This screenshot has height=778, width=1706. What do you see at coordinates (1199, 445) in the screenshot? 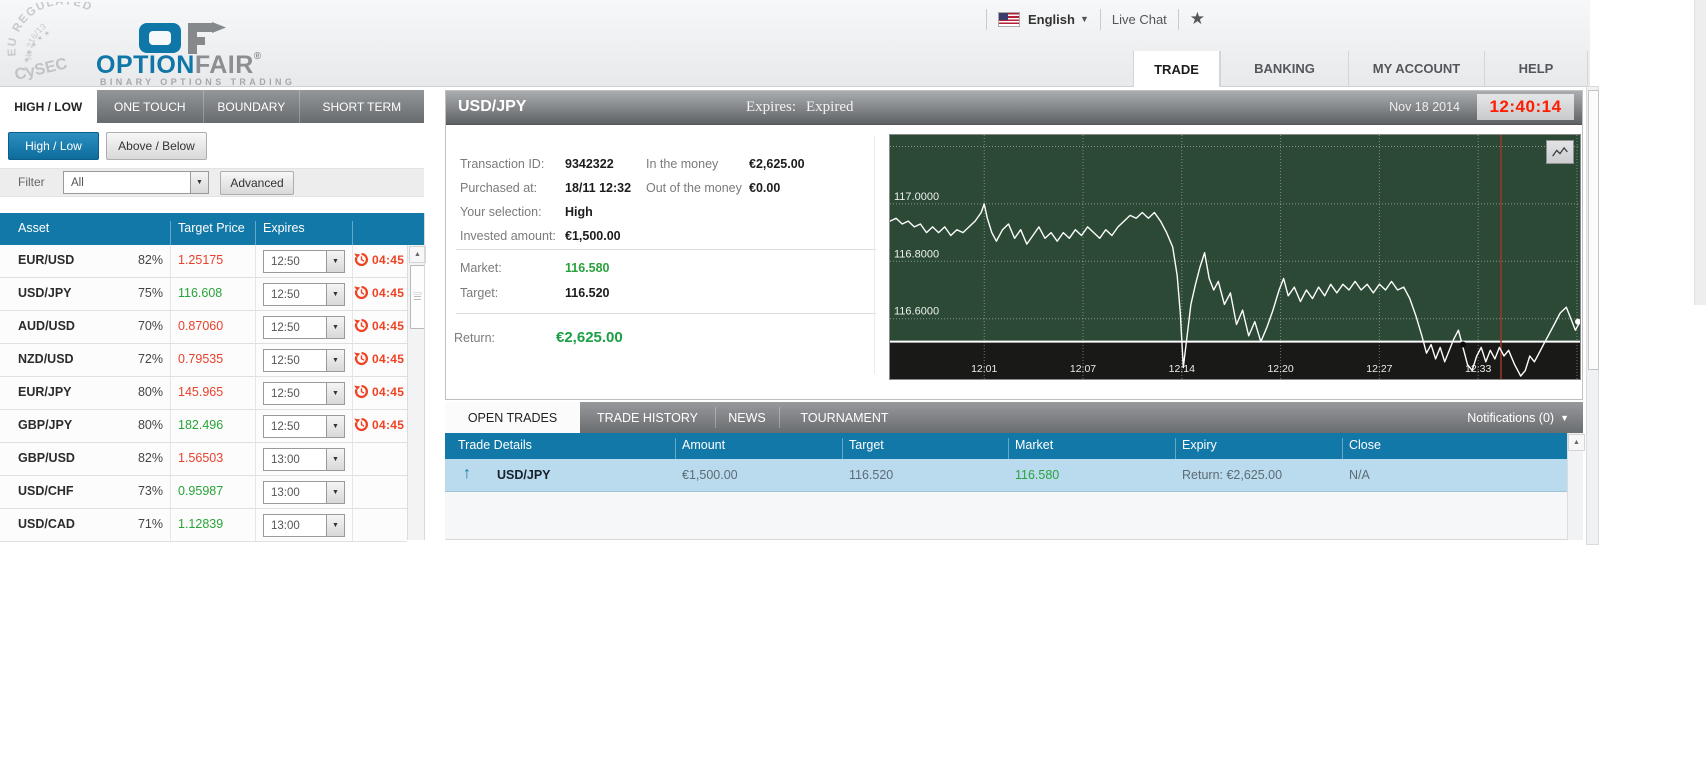
I see `column-header-expiry: Expiry` at bounding box center [1199, 445].